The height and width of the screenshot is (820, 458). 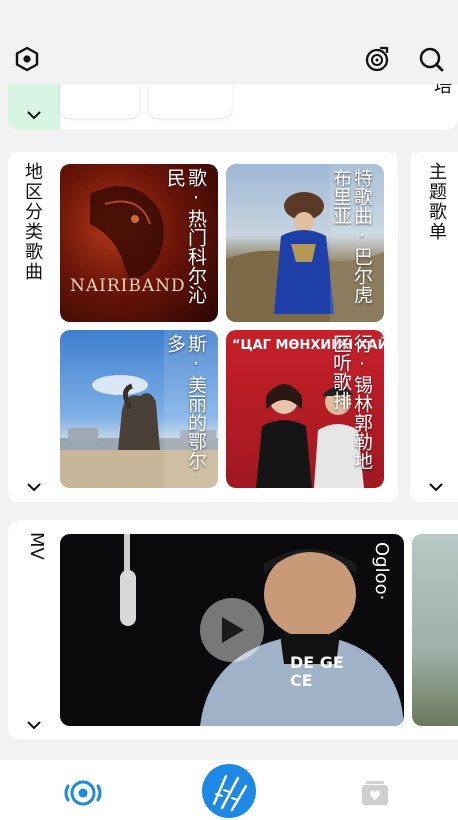 What do you see at coordinates (435, 630) in the screenshot?
I see `mv-video-tile-next` at bounding box center [435, 630].